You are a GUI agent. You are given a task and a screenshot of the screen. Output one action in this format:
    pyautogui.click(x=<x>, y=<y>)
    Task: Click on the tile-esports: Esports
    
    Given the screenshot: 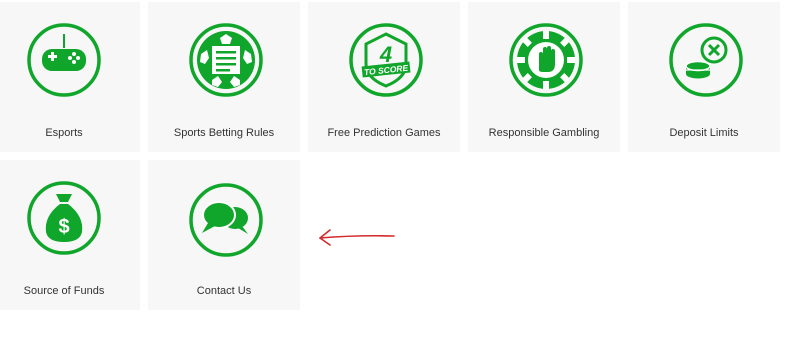 What is the action you would take?
    pyautogui.click(x=70, y=77)
    